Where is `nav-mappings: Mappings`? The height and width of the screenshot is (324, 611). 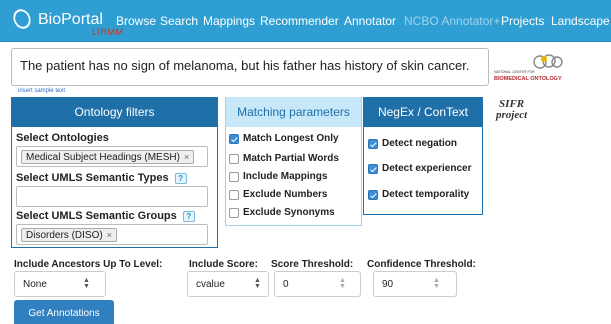
nav-mappings: Mappings is located at coordinates (229, 21).